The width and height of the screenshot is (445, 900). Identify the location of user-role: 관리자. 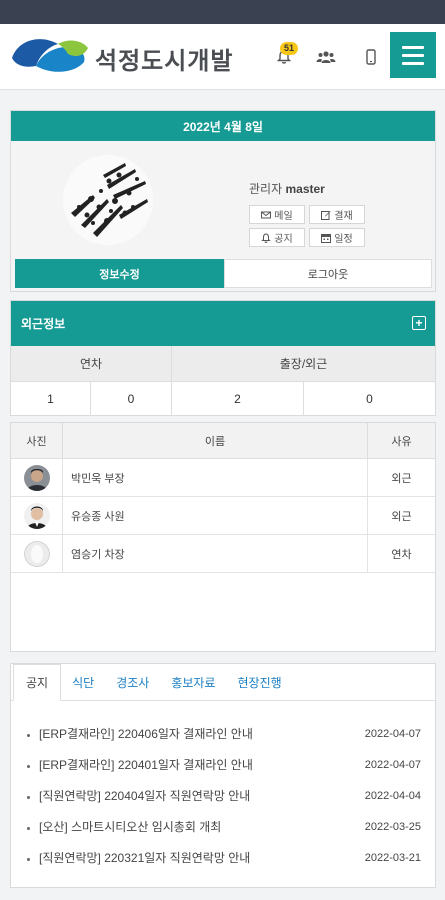
(266, 189).